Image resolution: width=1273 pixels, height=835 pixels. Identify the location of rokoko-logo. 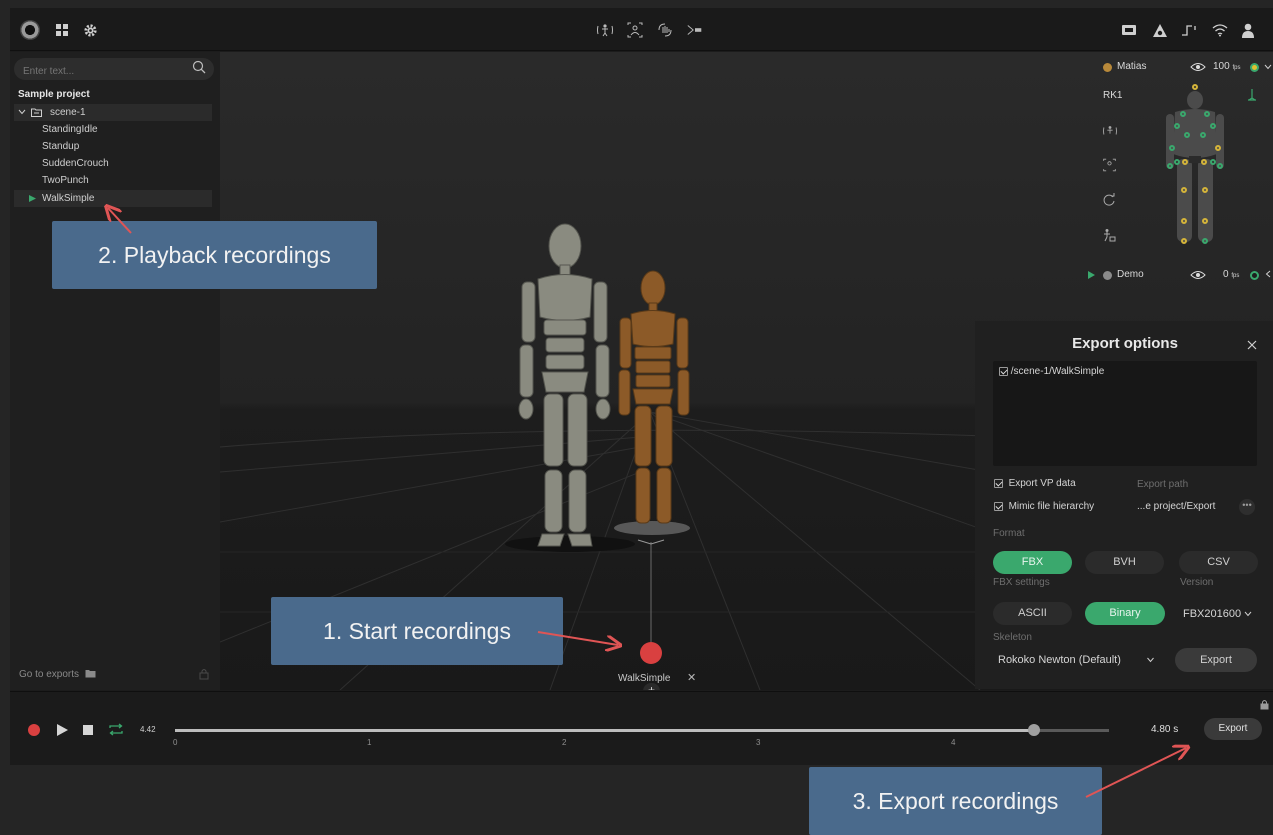
(30, 30).